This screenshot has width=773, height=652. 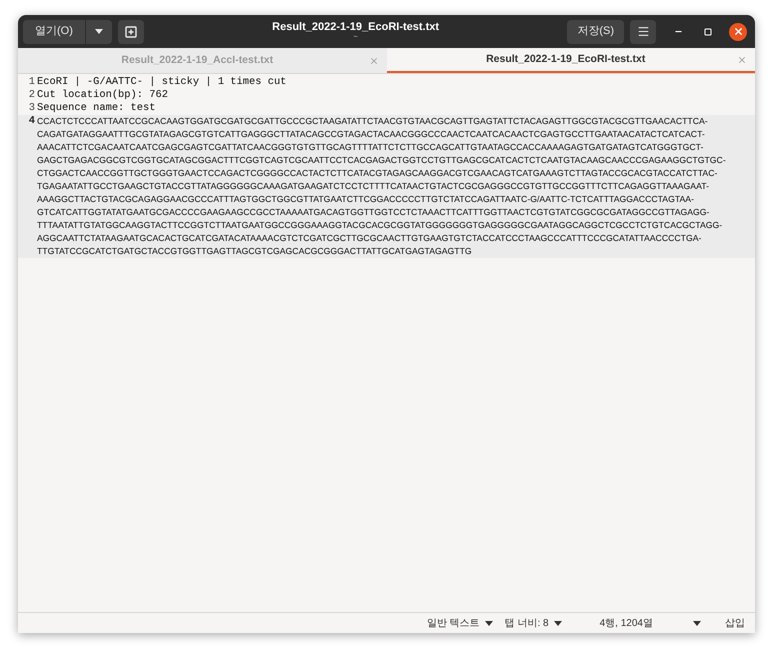 What do you see at coordinates (369, 238) in the screenshot?
I see `text-line: AGGCAATTCTATAAGAATGCACACTGCATCGATACATAAAACGTCTCGATCGCTTGCGCAACTTGTGAAGTGTCTACCATCCCTAAGCCCATTTCCCGCATATTAACCCCTGA-` at bounding box center [369, 238].